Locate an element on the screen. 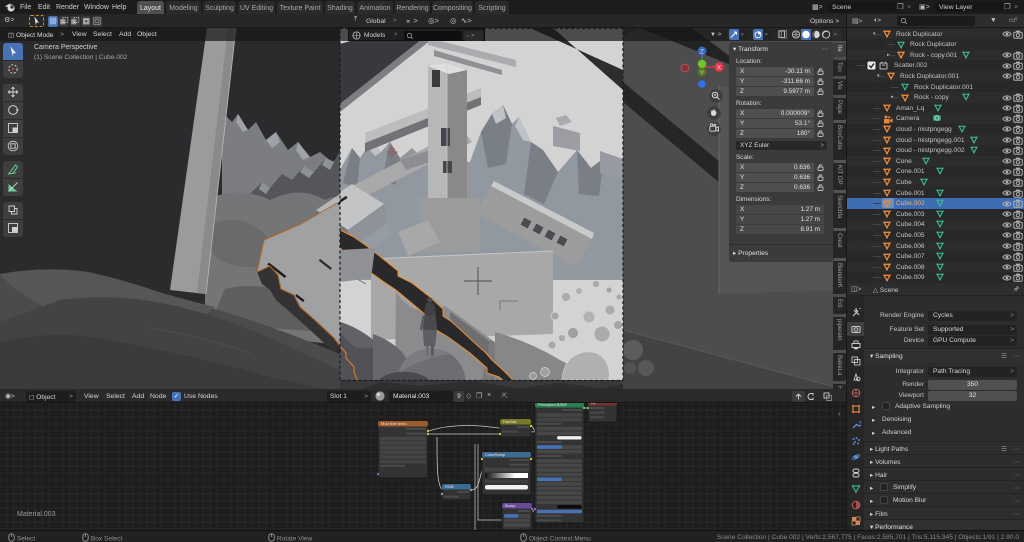 The image size is (1024, 542). svg-text: ColorRamp is located at coordinates (495, 454).